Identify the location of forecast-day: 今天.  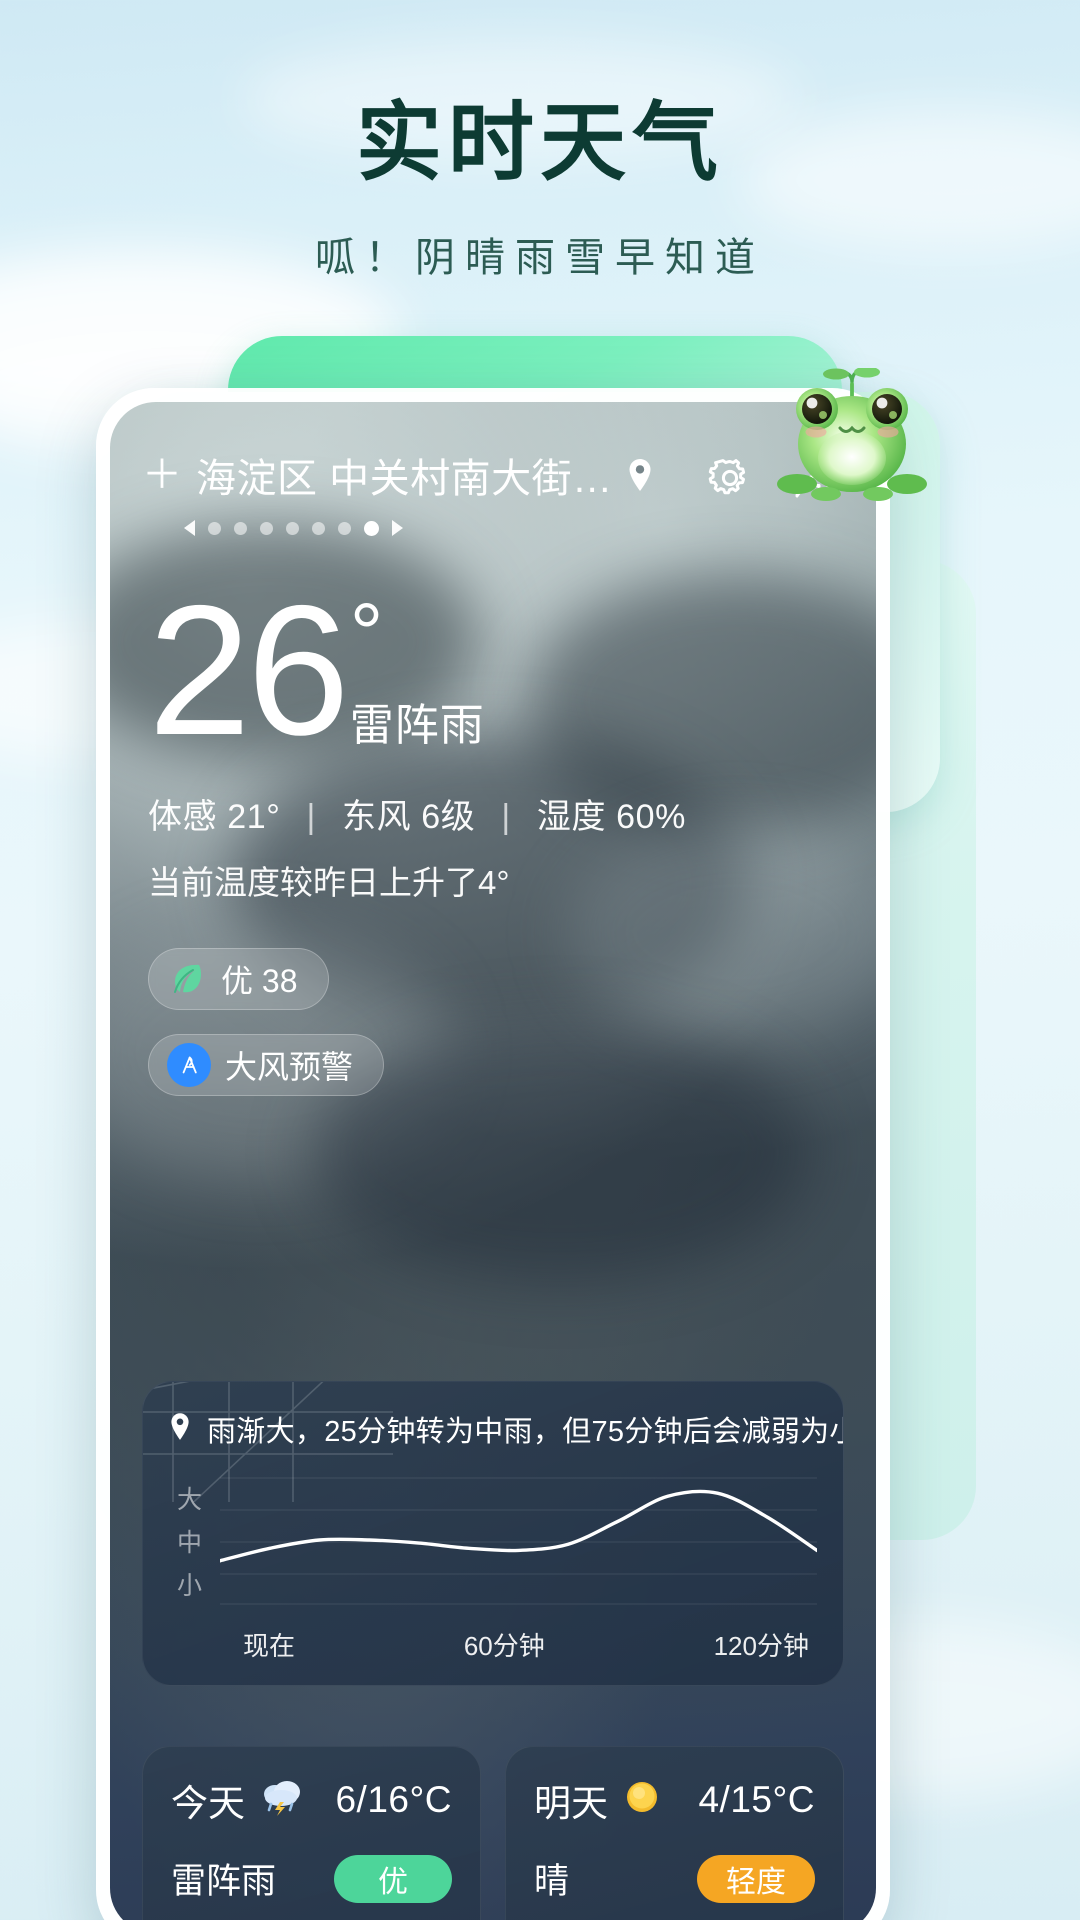
(237, 1800).